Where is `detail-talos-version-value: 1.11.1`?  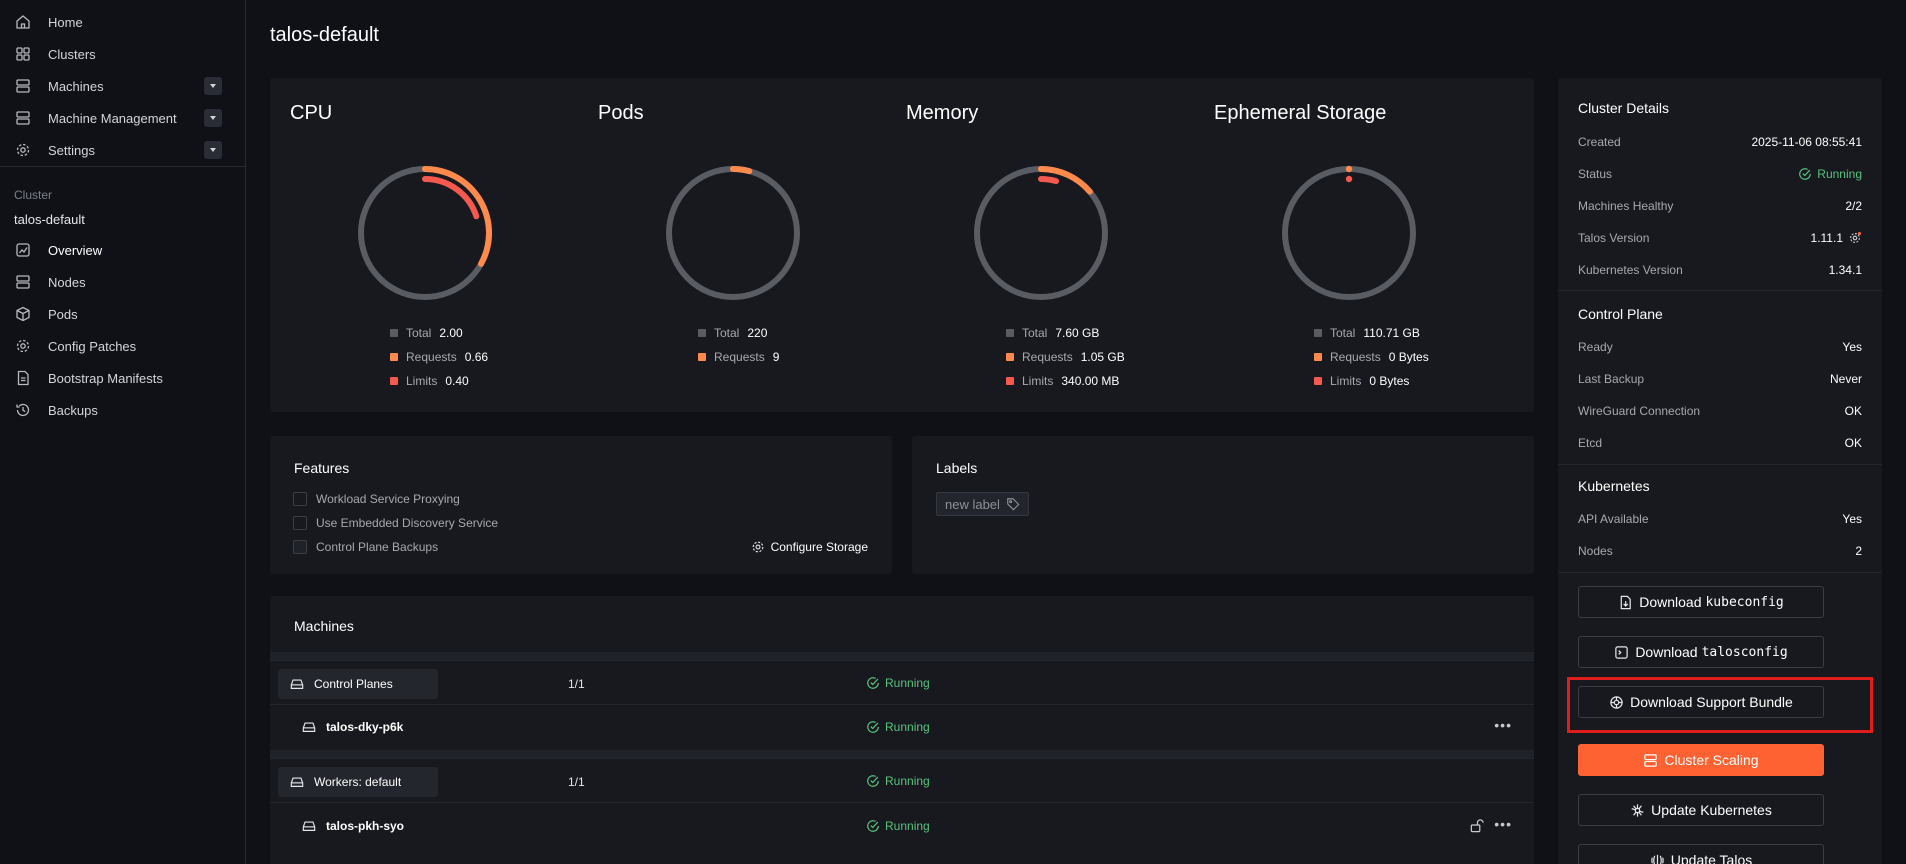
detail-talos-version-value: 1.11.1 is located at coordinates (1836, 238).